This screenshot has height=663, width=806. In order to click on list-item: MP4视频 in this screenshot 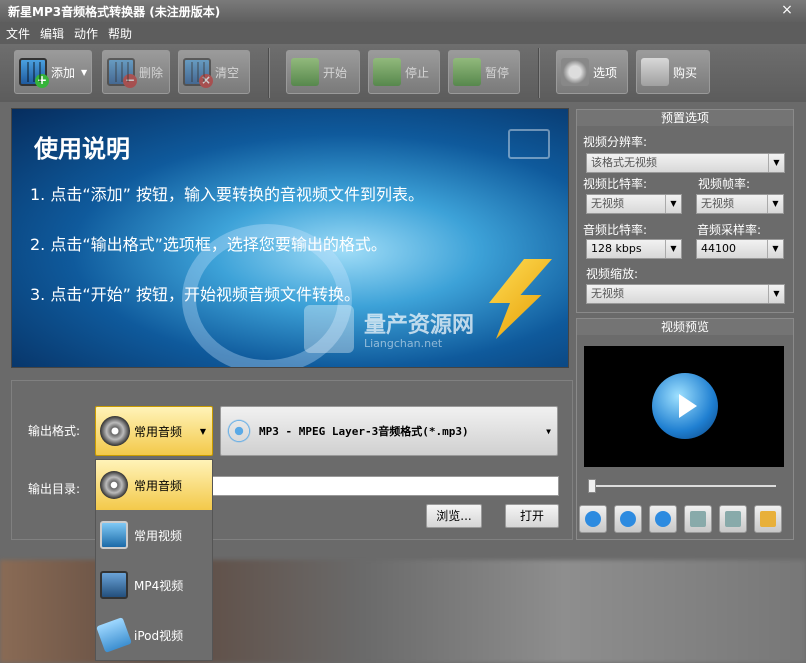, I will do `click(154, 585)`.